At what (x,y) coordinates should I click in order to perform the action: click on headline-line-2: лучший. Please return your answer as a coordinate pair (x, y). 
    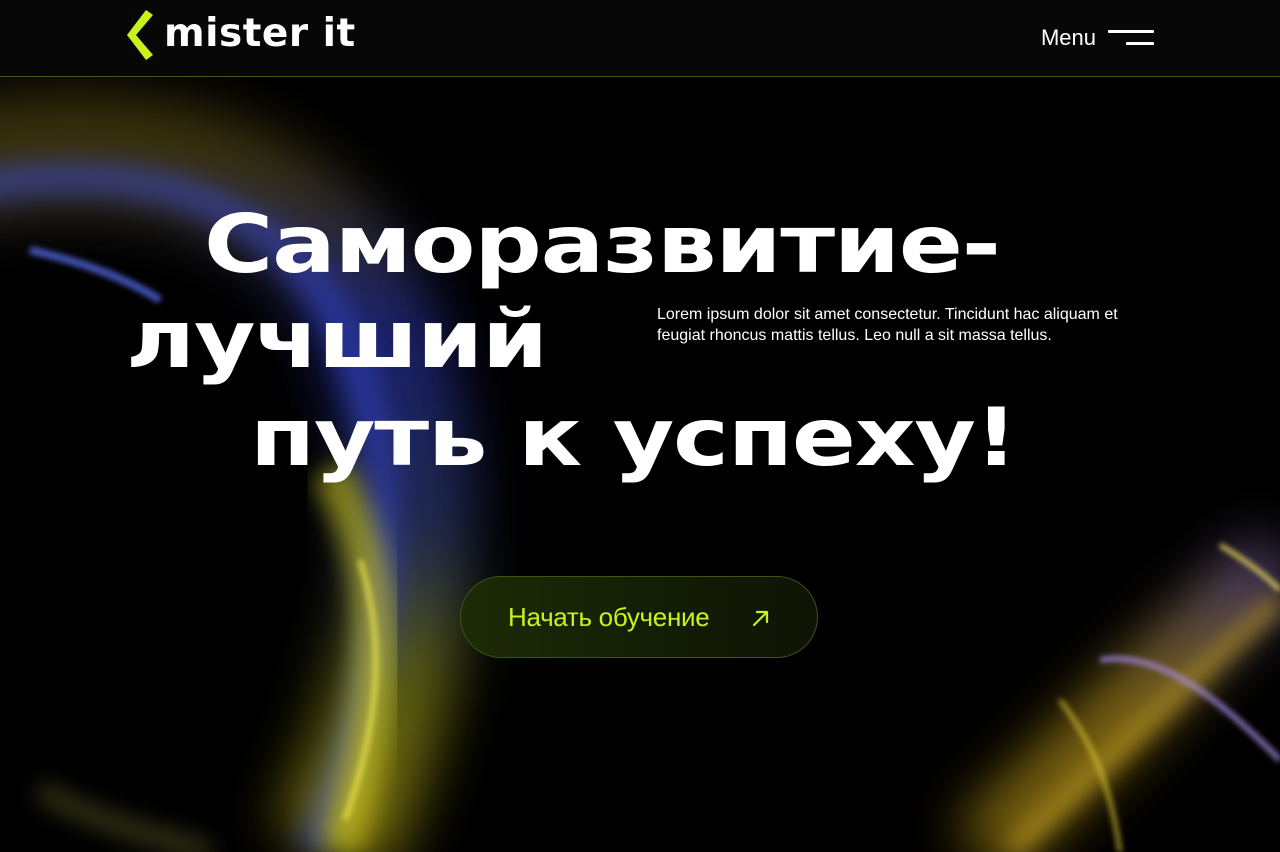
    Looking at the image, I should click on (337, 339).